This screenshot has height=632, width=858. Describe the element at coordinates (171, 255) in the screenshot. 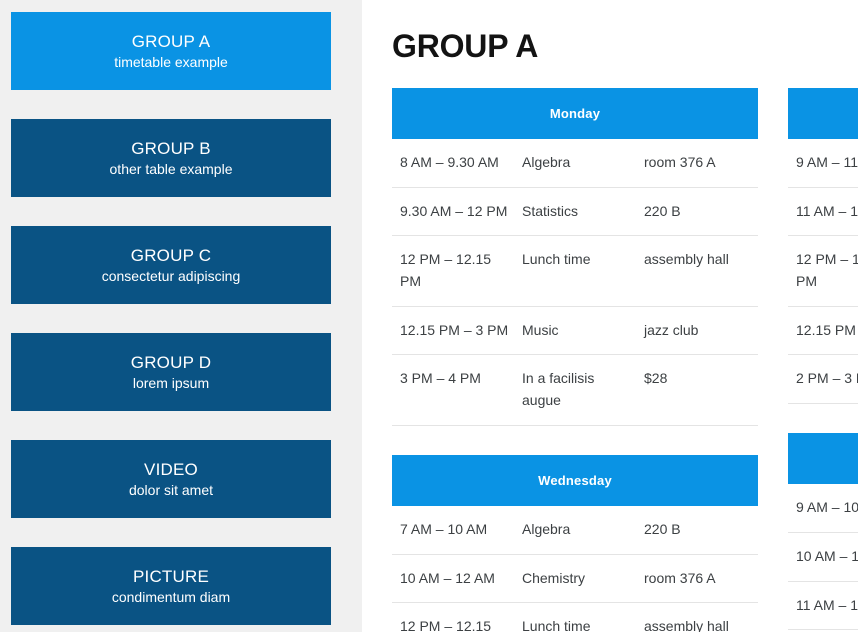

I see `sidebar-item-title: GROUP C` at that location.